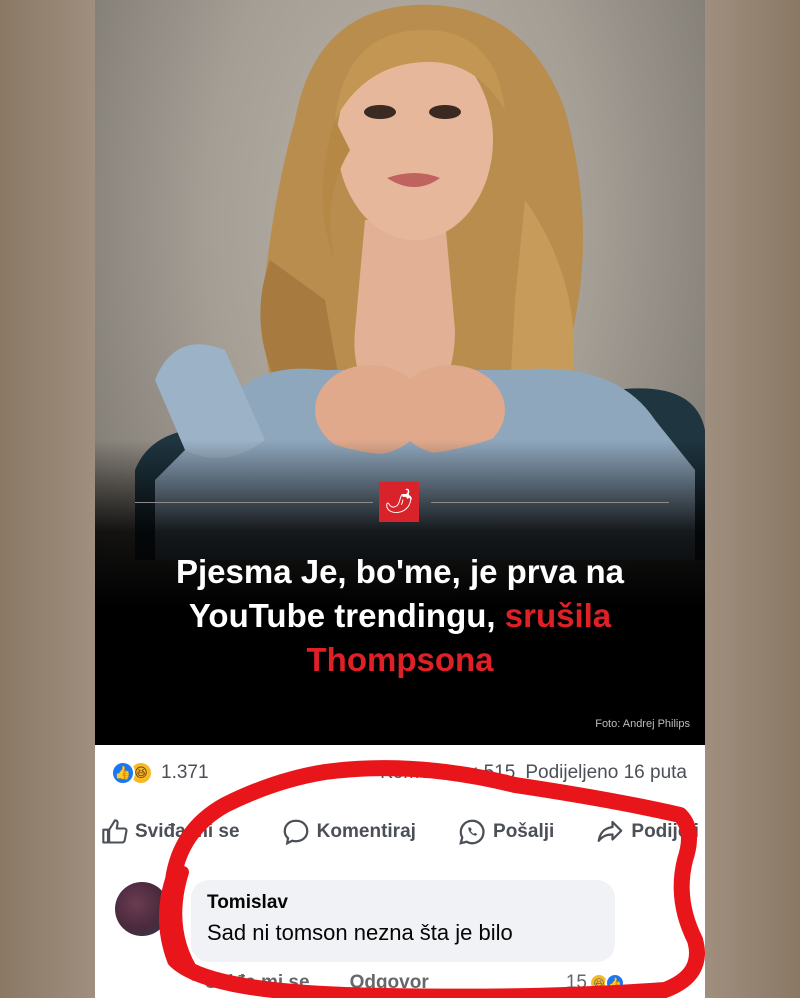 The width and height of the screenshot is (800, 998). I want to click on comment-button-label: Komentiraj, so click(366, 831).